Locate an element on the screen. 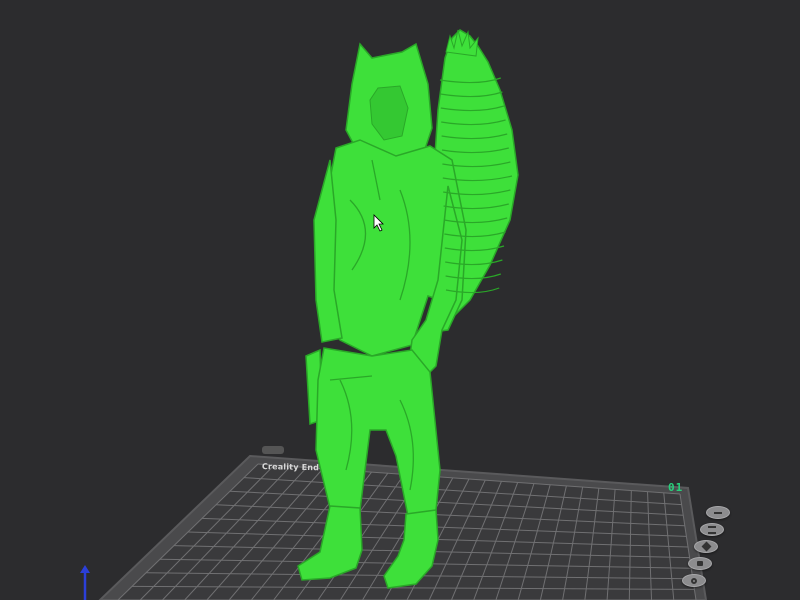 Image resolution: width=800 pixels, height=600 pixels. arrange-icon is located at coordinates (712, 529).